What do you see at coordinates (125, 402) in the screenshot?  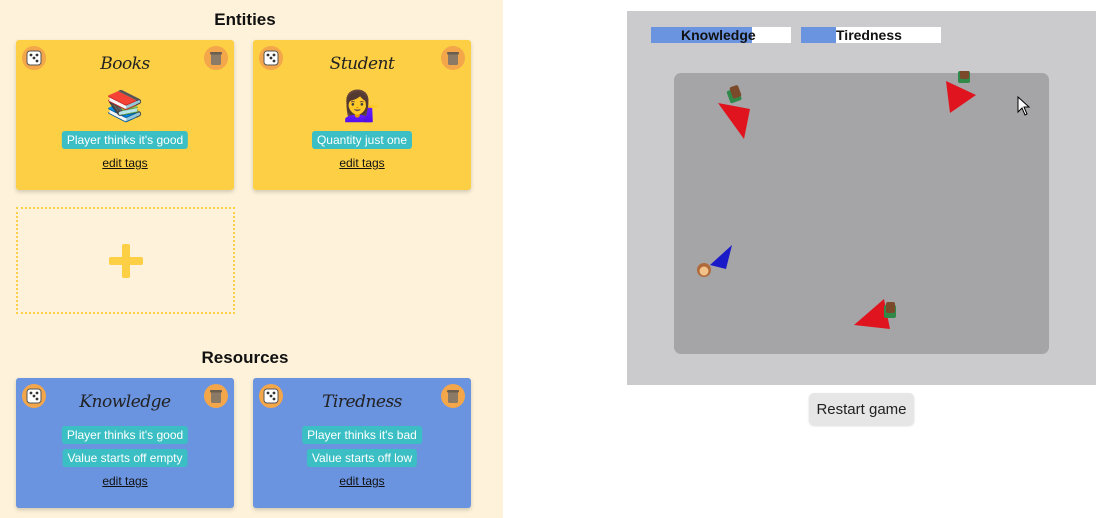 I see `resource-name: Knowledge` at bounding box center [125, 402].